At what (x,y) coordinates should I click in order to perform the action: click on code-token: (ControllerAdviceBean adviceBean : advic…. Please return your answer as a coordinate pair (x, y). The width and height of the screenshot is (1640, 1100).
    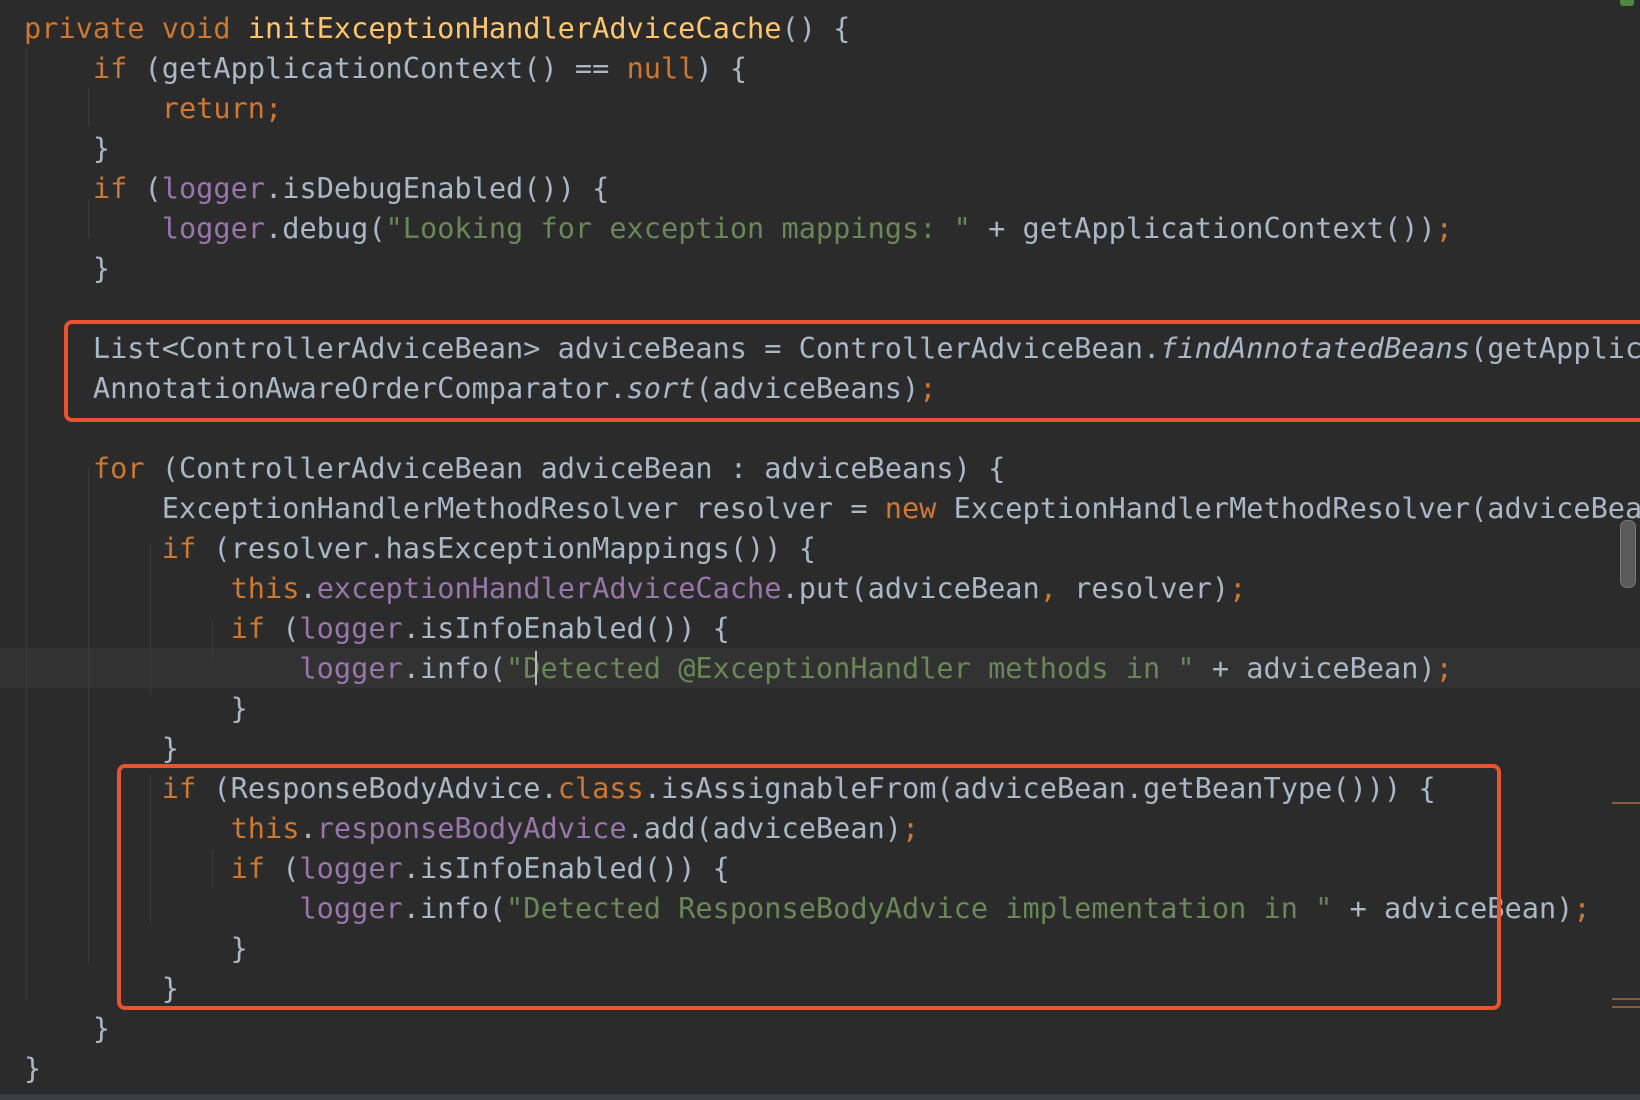
    Looking at the image, I should click on (583, 468).